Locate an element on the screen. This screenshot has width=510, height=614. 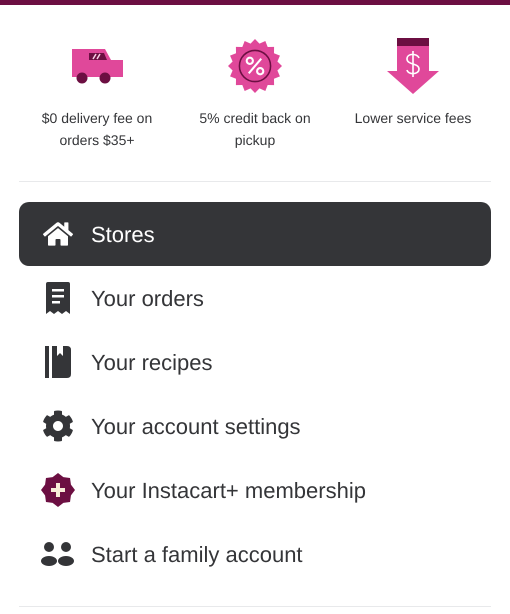
percent-badge-icon is located at coordinates (255, 66).